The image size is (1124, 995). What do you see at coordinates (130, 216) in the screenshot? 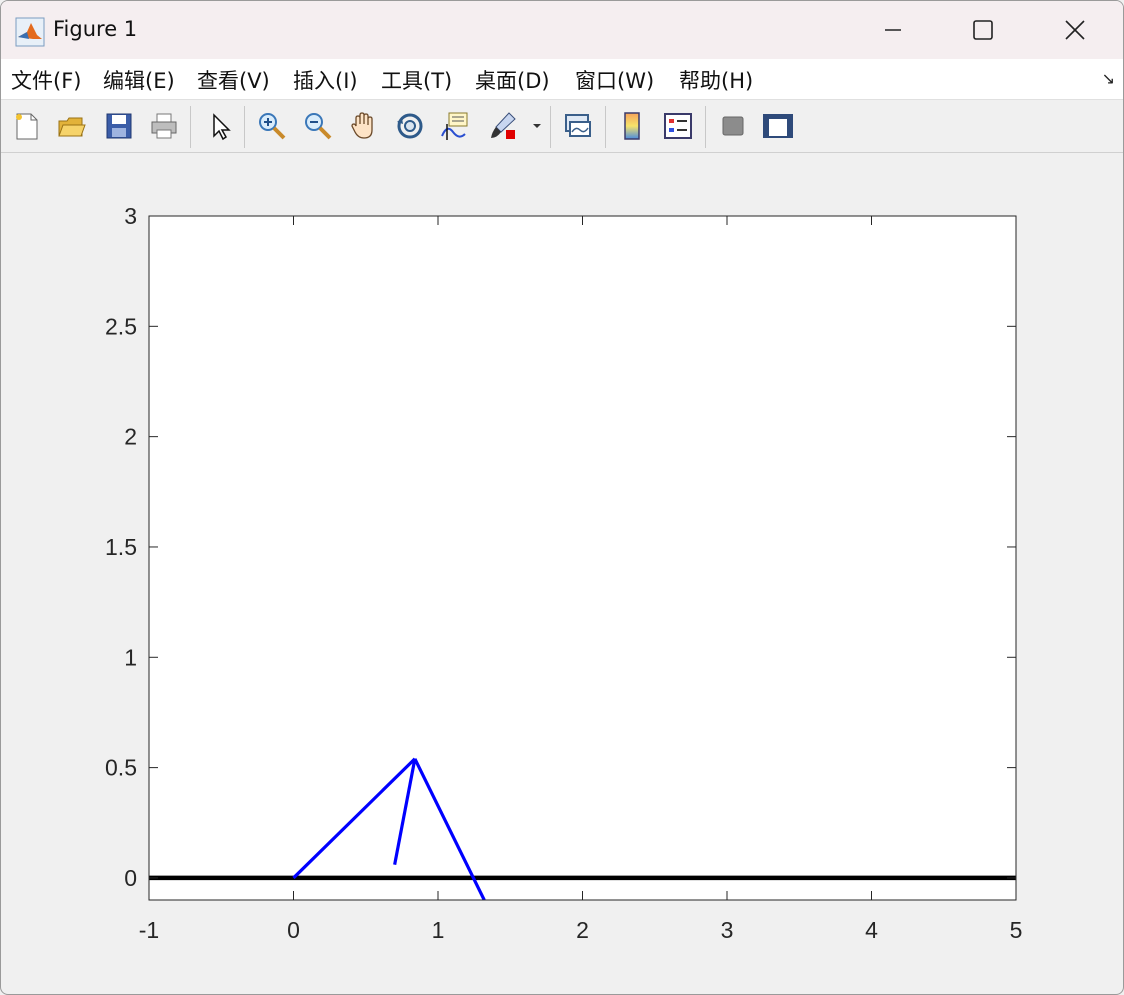
I see `y-tick-label: 3` at bounding box center [130, 216].